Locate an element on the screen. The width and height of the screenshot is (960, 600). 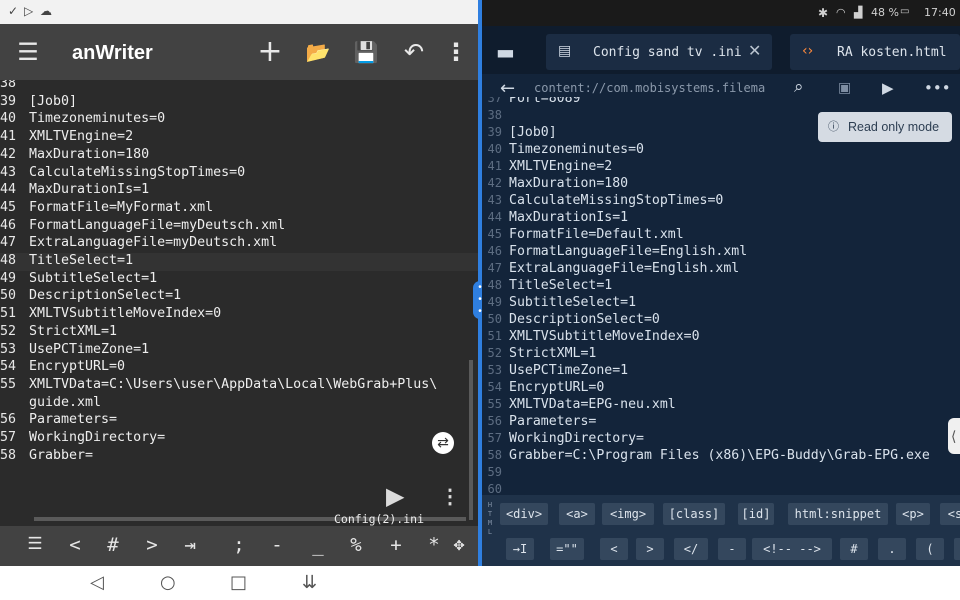
snippet-button: . is located at coordinates (892, 549).